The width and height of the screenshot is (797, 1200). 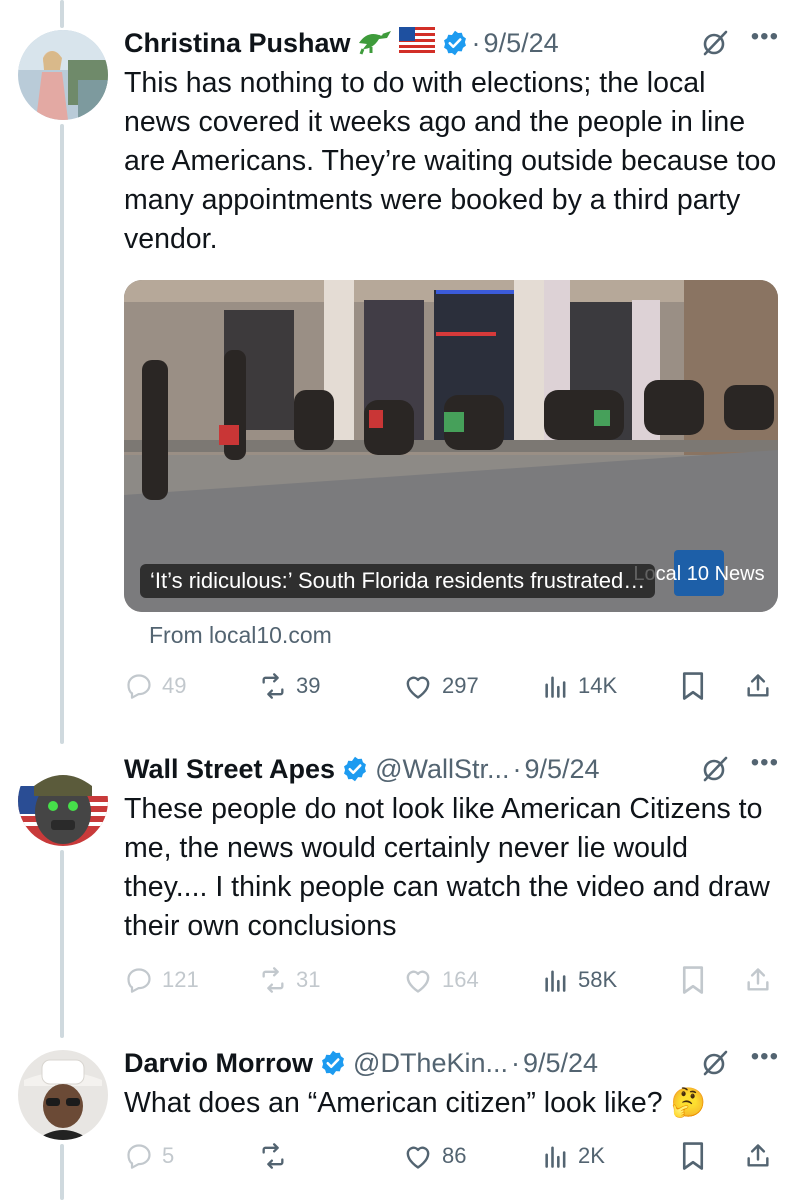 What do you see at coordinates (155, 686) in the screenshot?
I see `reply-button: 49` at bounding box center [155, 686].